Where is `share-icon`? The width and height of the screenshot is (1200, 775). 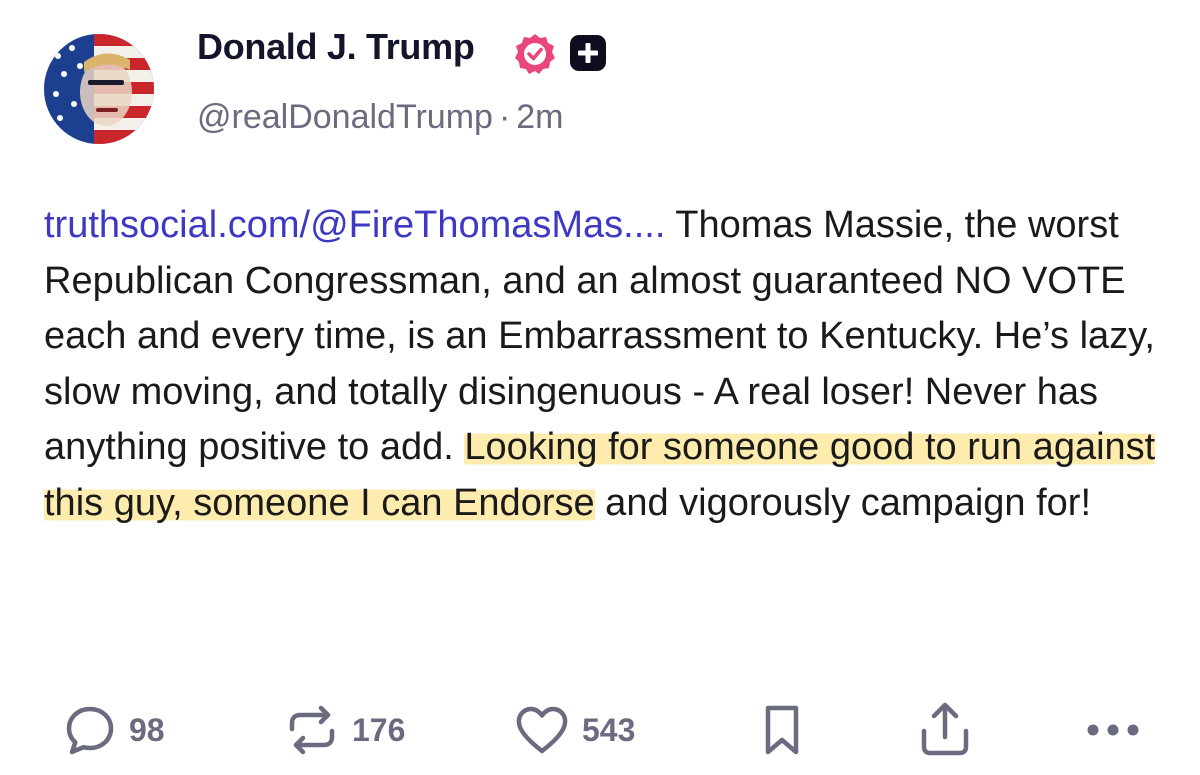 share-icon is located at coordinates (945, 729).